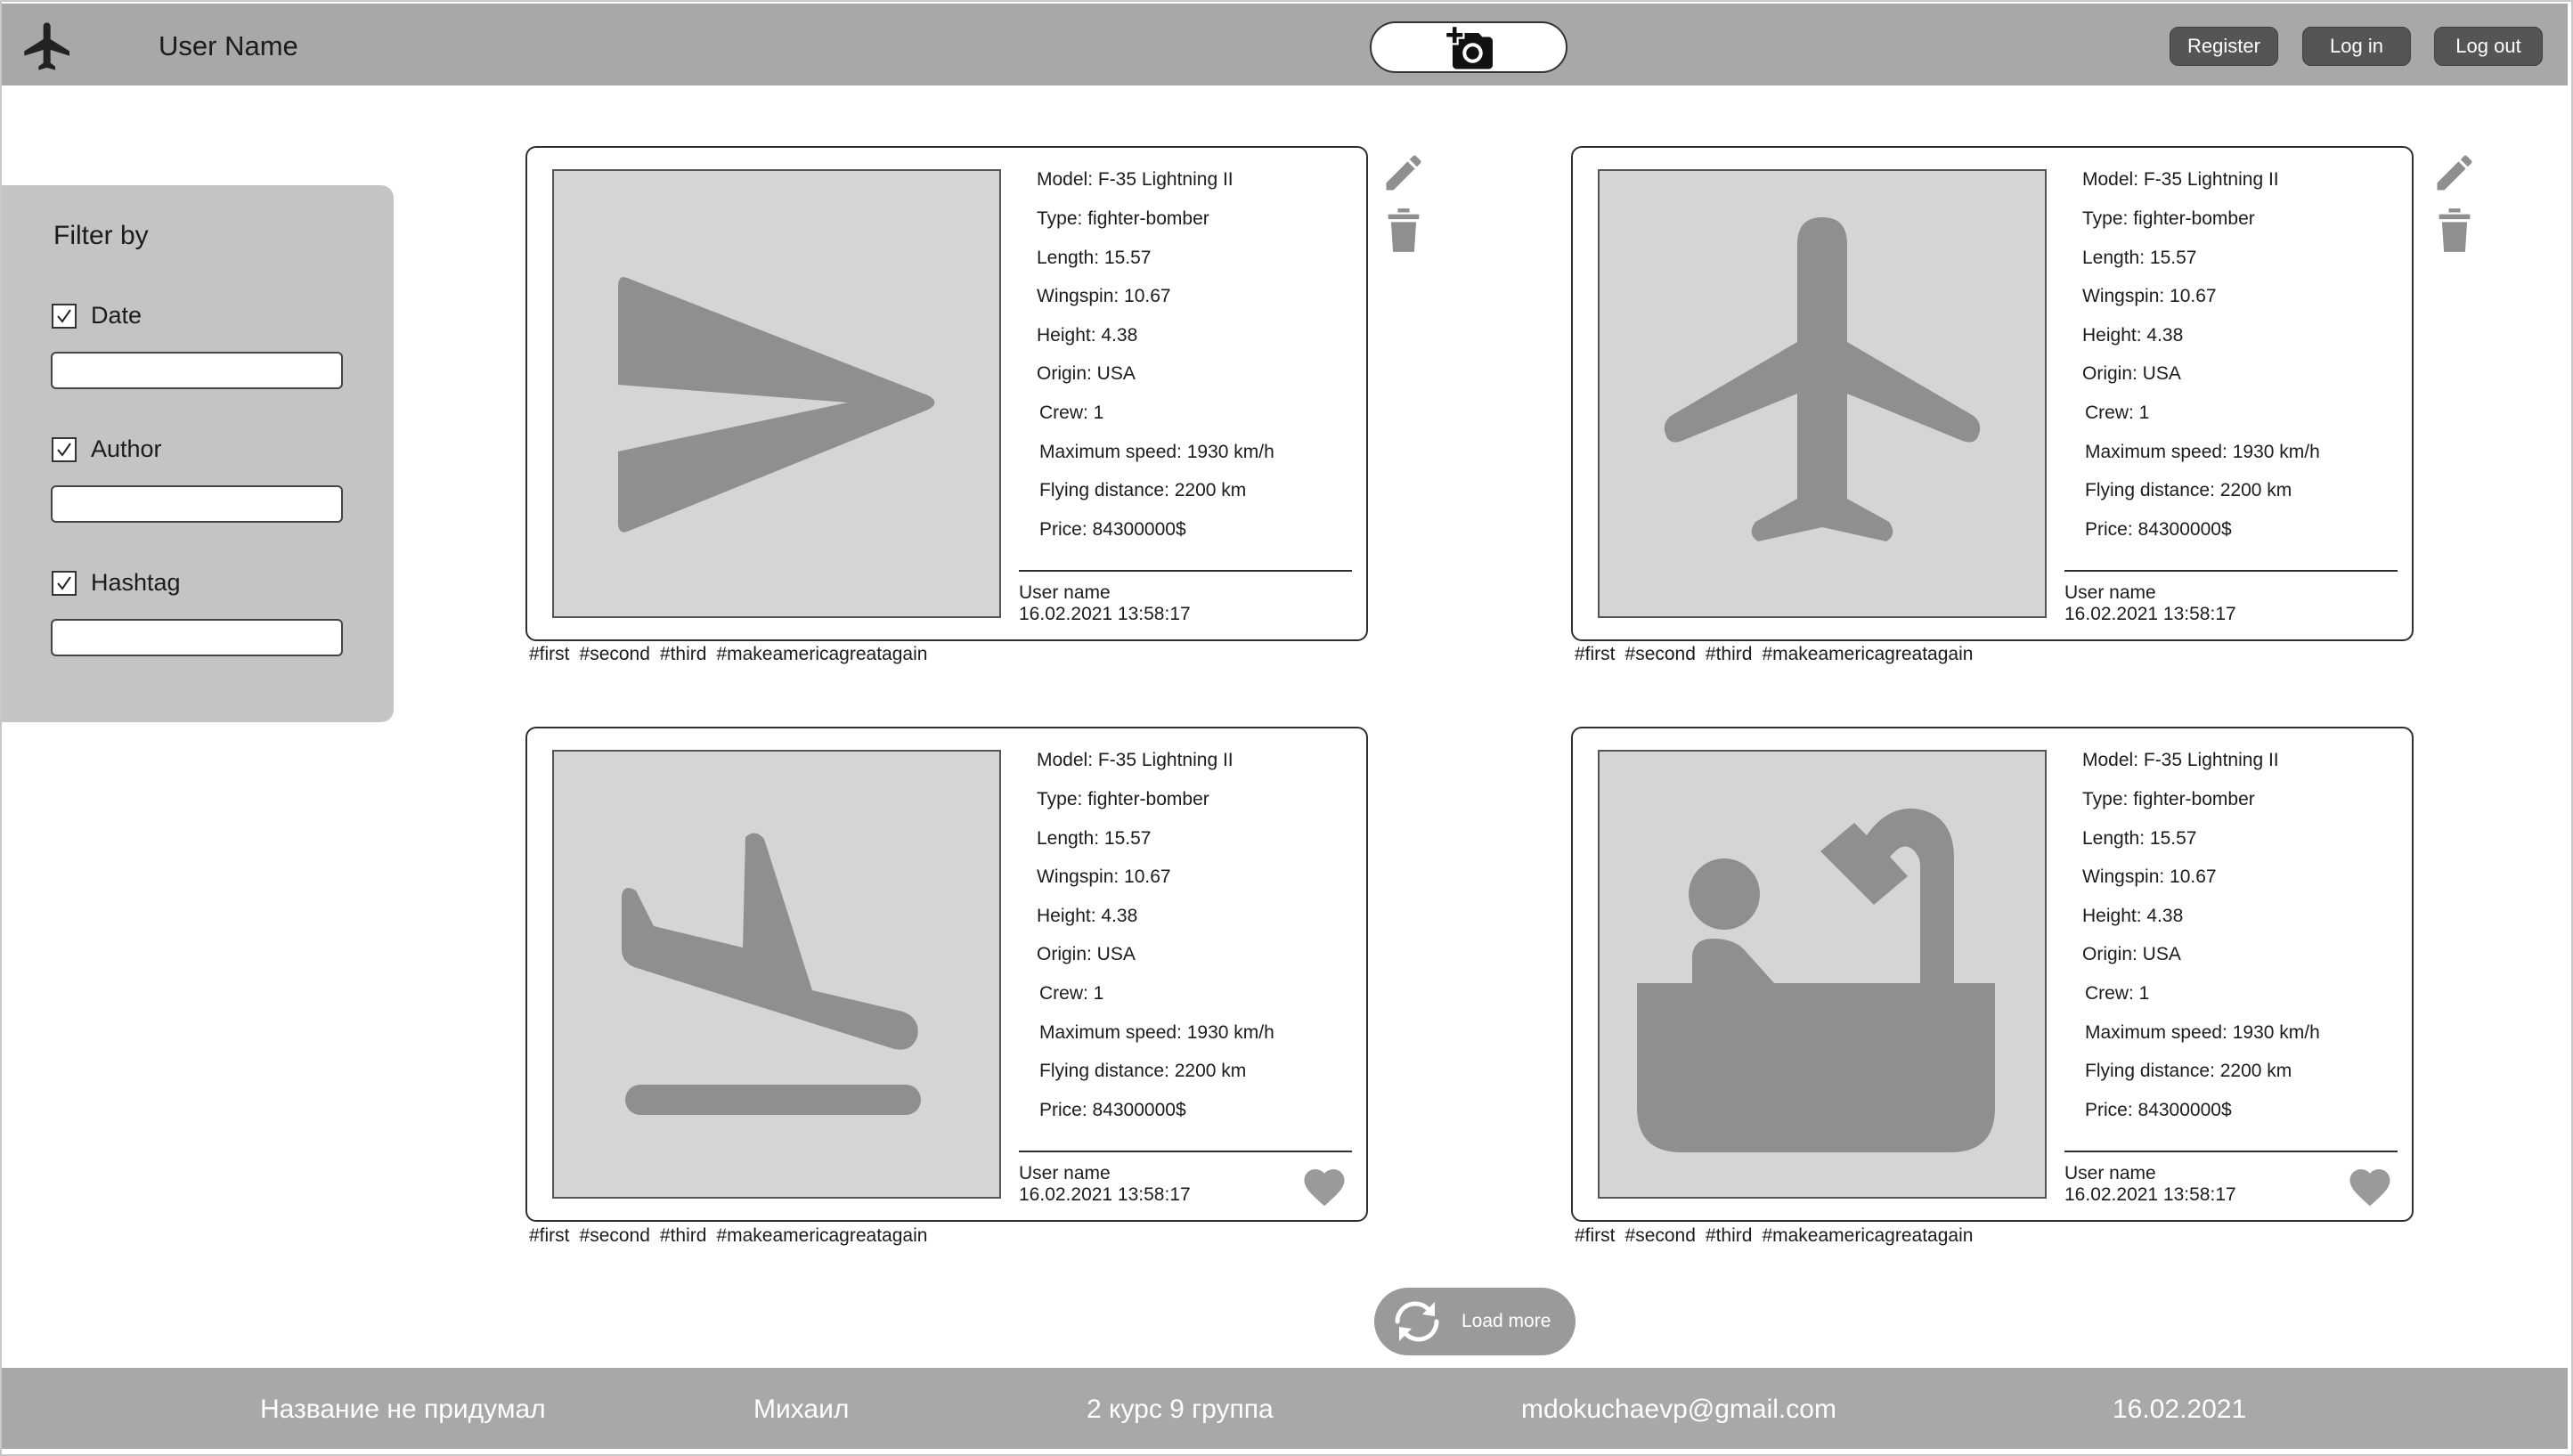 The height and width of the screenshot is (1456, 2573). What do you see at coordinates (1180, 1409) in the screenshot?
I see `footer-group: 2 курс 9 группа` at bounding box center [1180, 1409].